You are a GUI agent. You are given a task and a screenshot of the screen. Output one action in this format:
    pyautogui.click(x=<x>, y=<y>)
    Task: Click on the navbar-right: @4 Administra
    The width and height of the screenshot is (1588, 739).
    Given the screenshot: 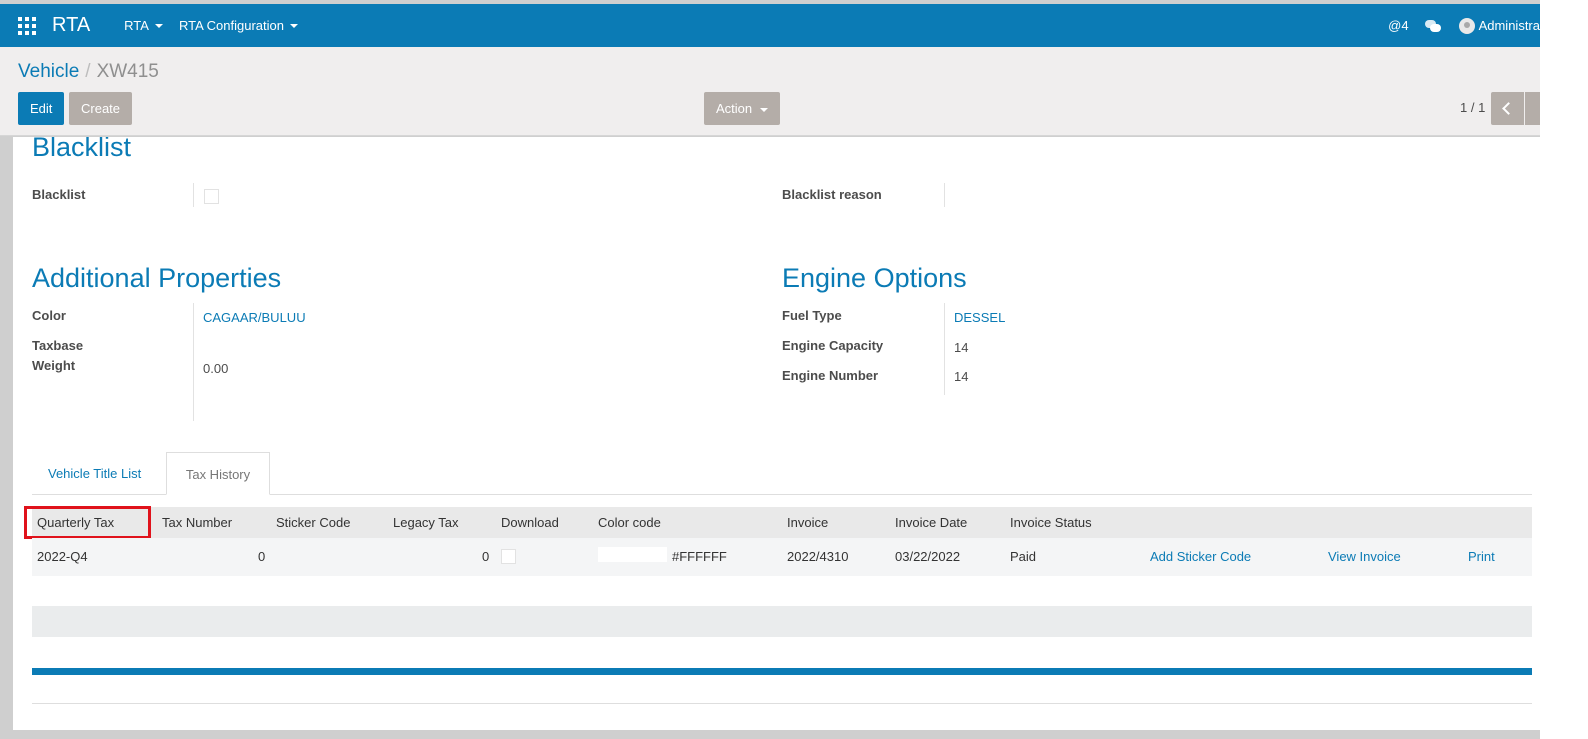 What is the action you would take?
    pyautogui.click(x=1464, y=25)
    